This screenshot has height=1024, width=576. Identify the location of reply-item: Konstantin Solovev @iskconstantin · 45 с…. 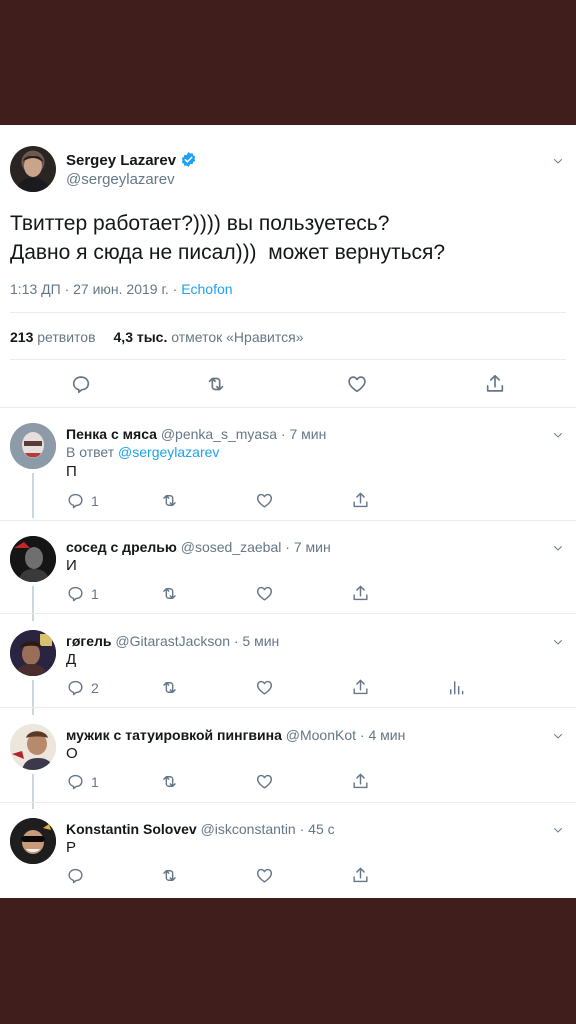
(288, 858).